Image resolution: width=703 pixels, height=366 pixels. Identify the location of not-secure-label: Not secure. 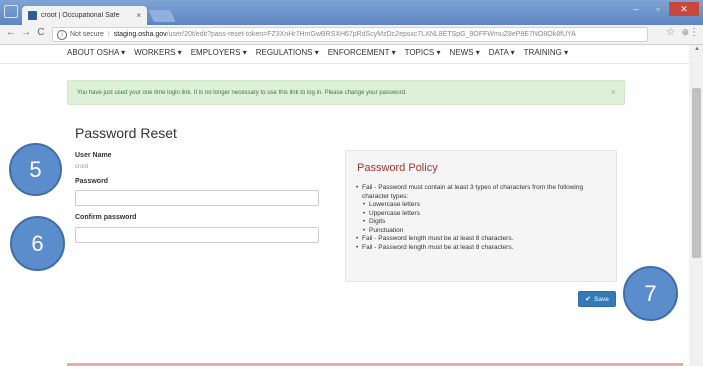
(87, 34).